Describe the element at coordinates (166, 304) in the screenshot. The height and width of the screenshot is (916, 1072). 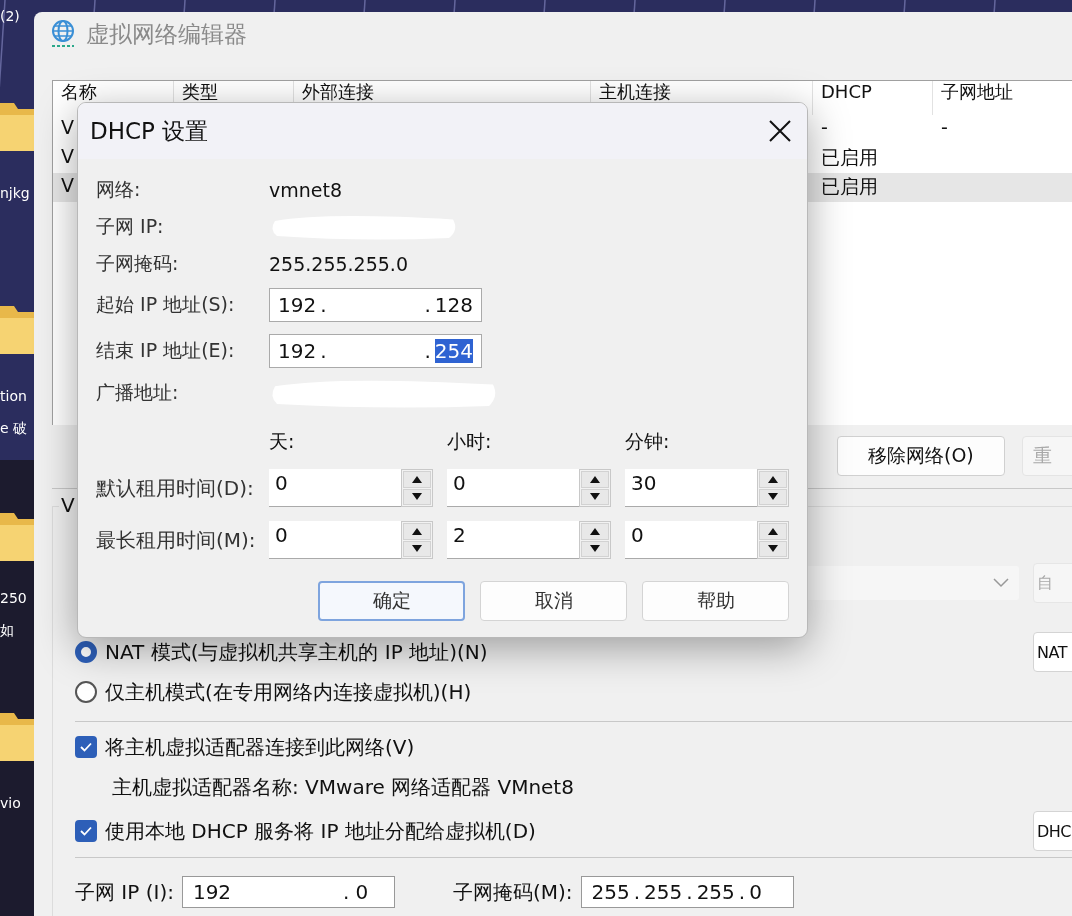
I see `field-label: 起始 IP 地址(S):` at that location.